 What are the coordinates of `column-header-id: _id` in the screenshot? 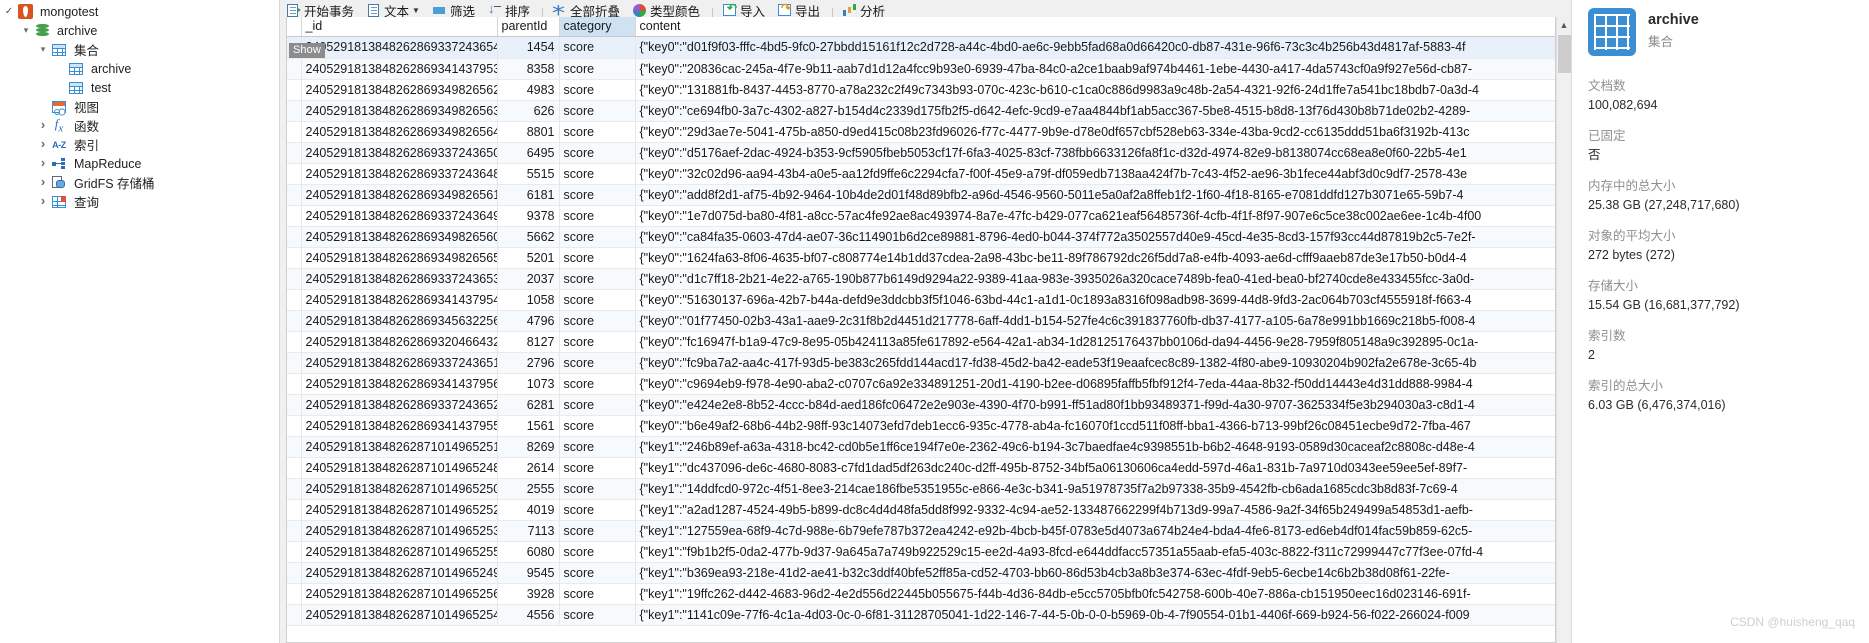 It's located at (399, 27).